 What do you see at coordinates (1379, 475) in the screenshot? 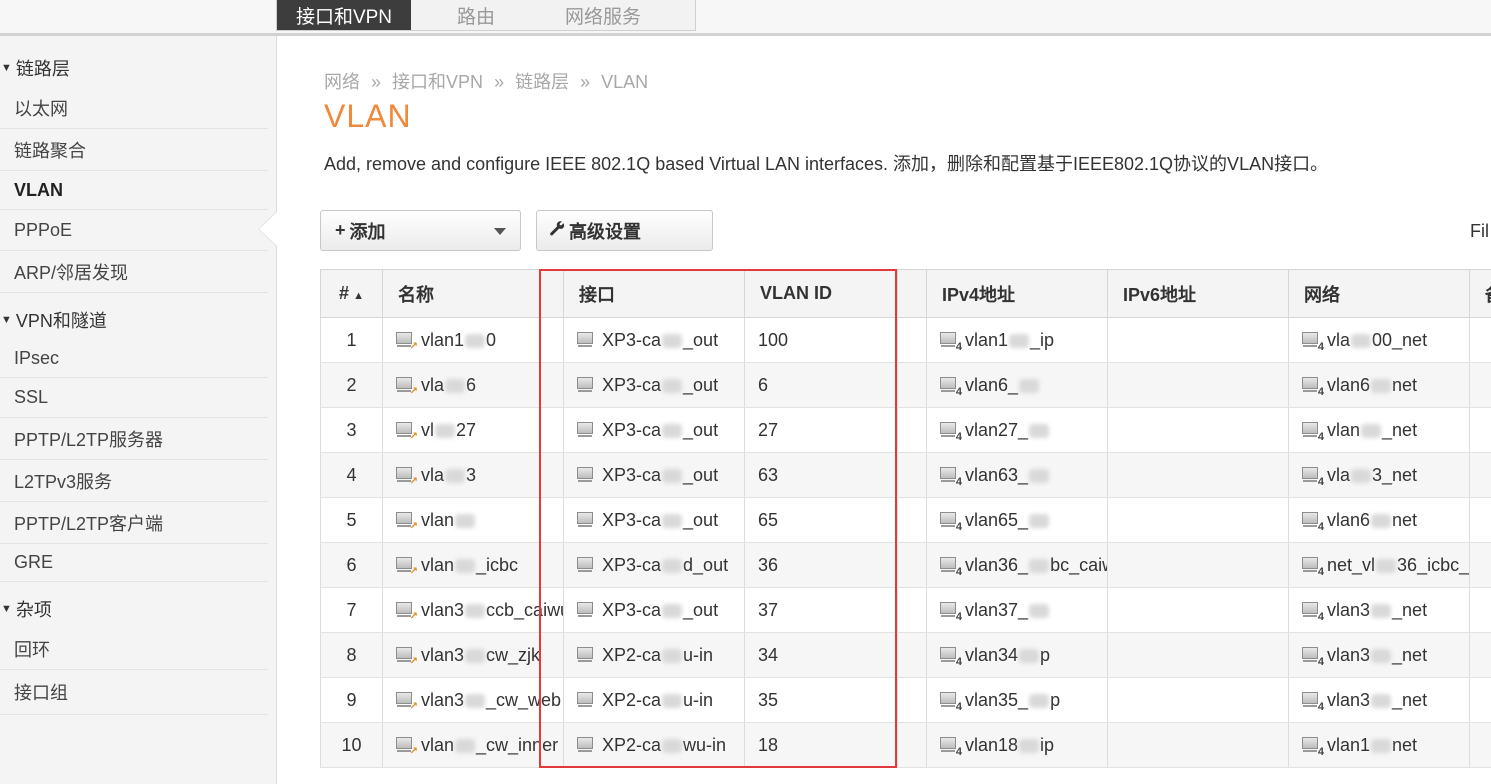
I see `cell-network: 4 vla 3_net` at bounding box center [1379, 475].